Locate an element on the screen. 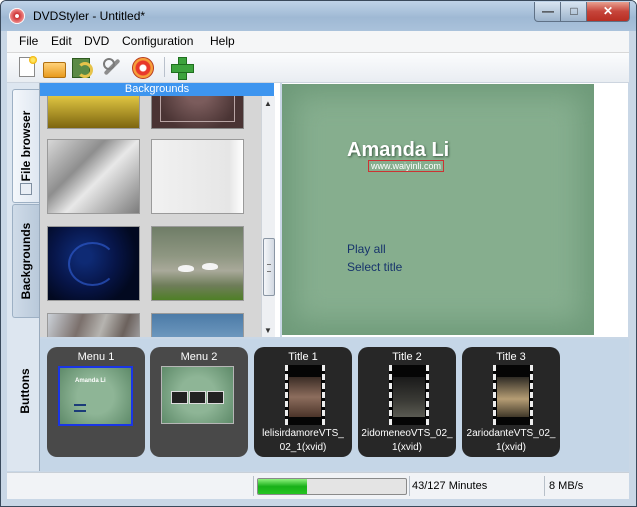  menu-configuration: Configuration is located at coordinates (157, 41).